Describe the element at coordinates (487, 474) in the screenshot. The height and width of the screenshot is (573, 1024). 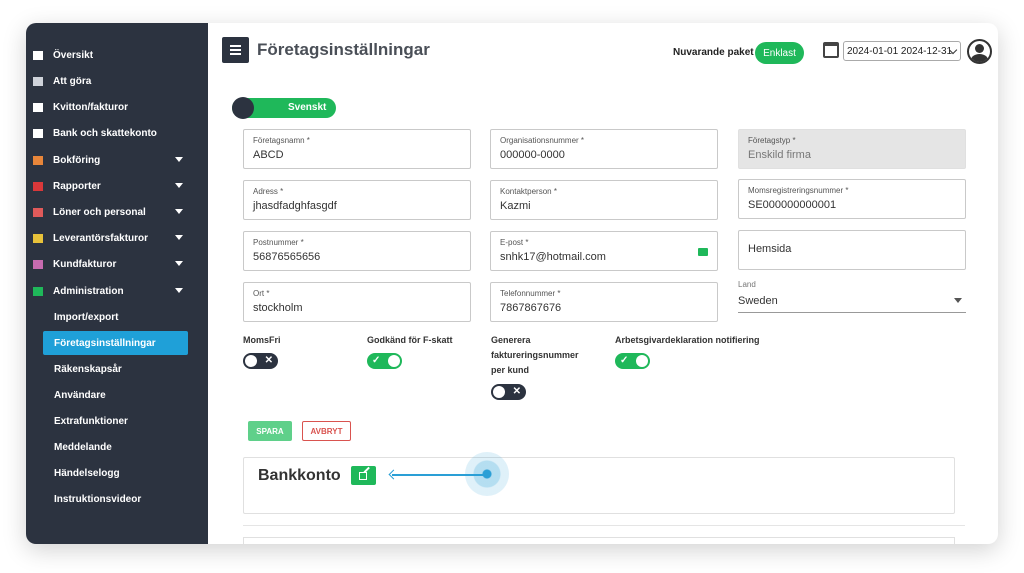
I see `click-indicator` at that location.